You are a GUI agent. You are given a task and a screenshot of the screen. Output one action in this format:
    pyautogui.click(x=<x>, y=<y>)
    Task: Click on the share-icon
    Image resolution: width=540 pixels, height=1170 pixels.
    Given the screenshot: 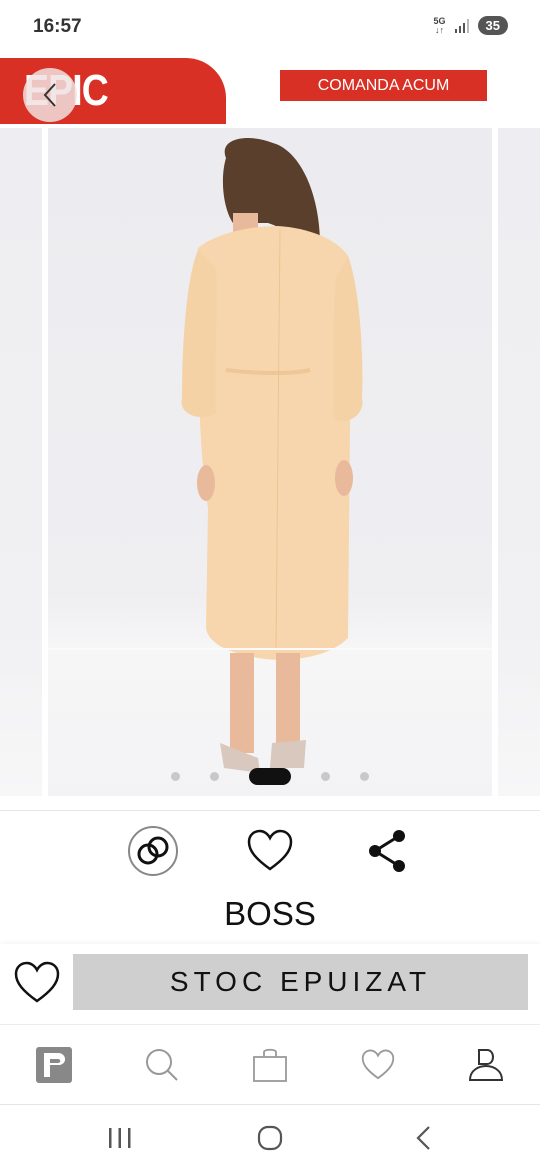 What is the action you would take?
    pyautogui.click(x=387, y=851)
    